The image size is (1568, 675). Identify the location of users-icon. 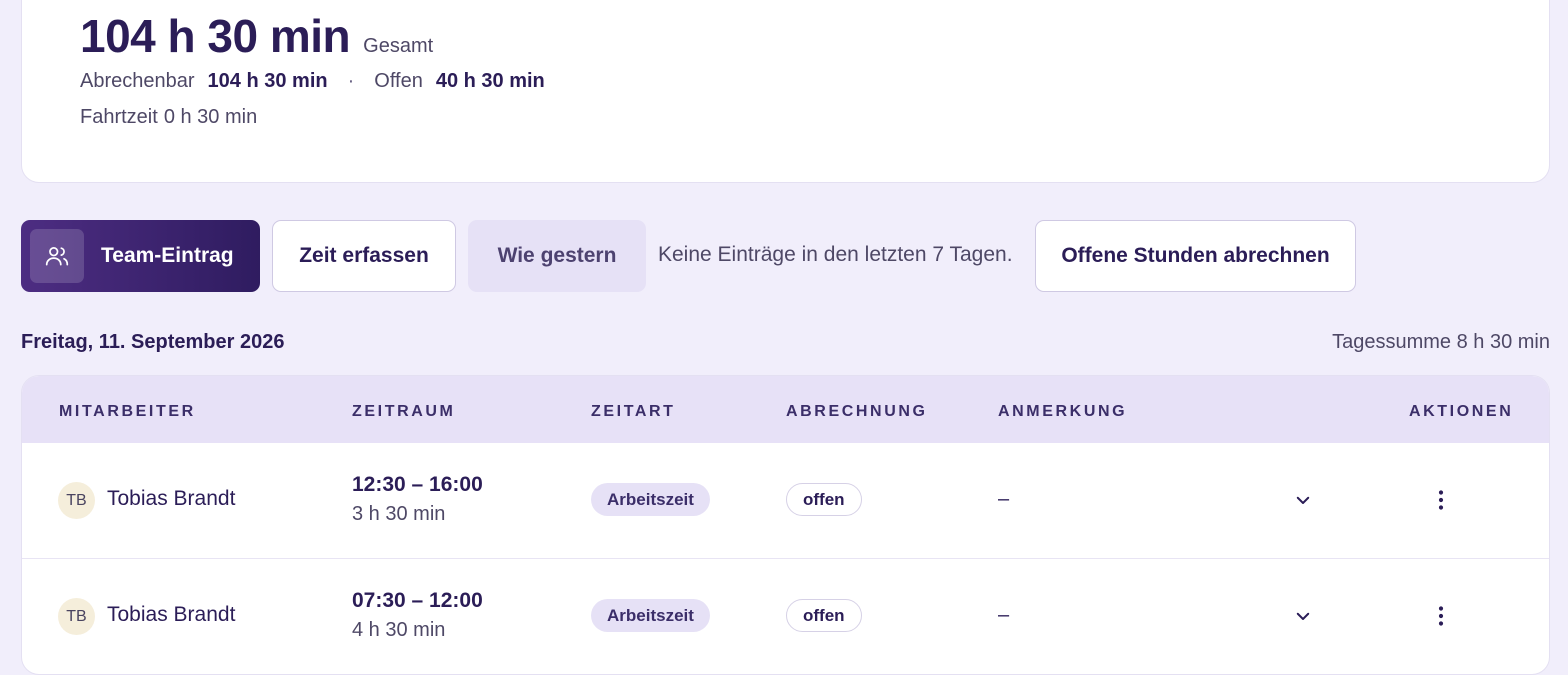
(57, 256).